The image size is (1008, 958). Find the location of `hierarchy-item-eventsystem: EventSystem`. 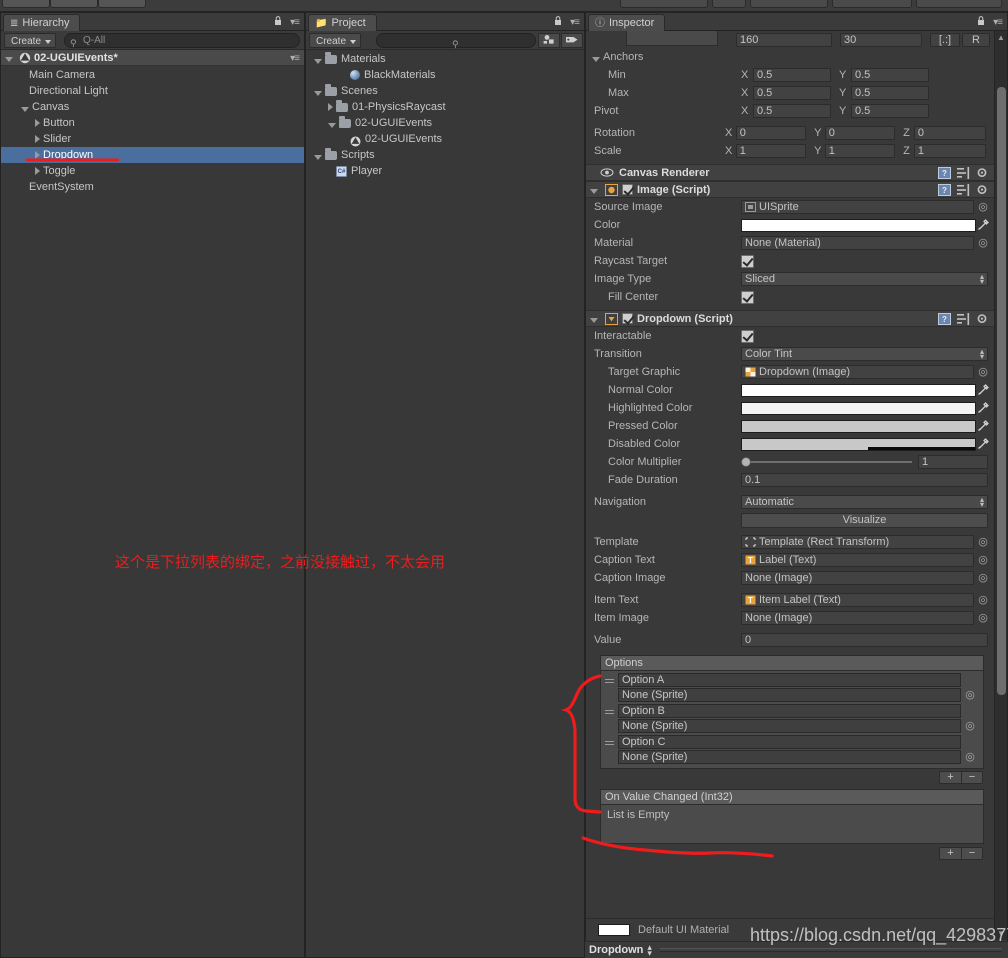

hierarchy-item-eventsystem: EventSystem is located at coordinates (152, 187).